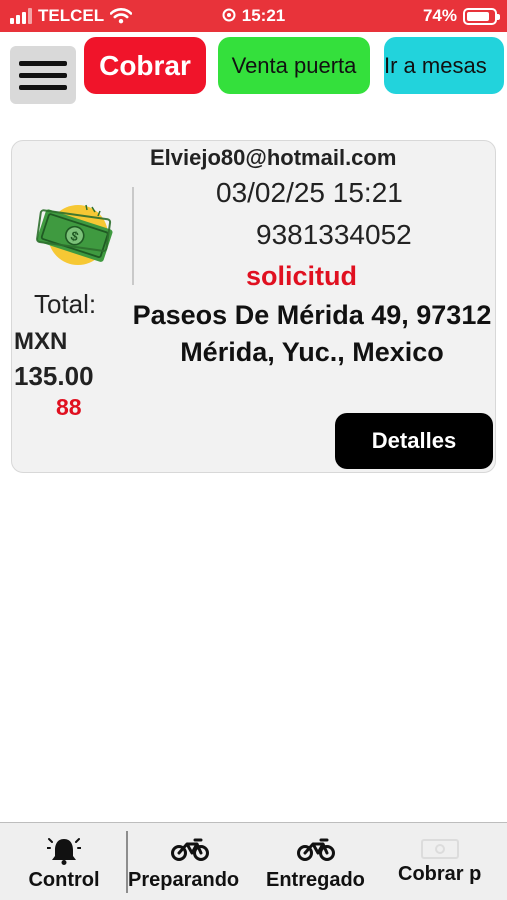  Describe the element at coordinates (184, 880) in the screenshot. I see `tab-label: Preparando` at that location.